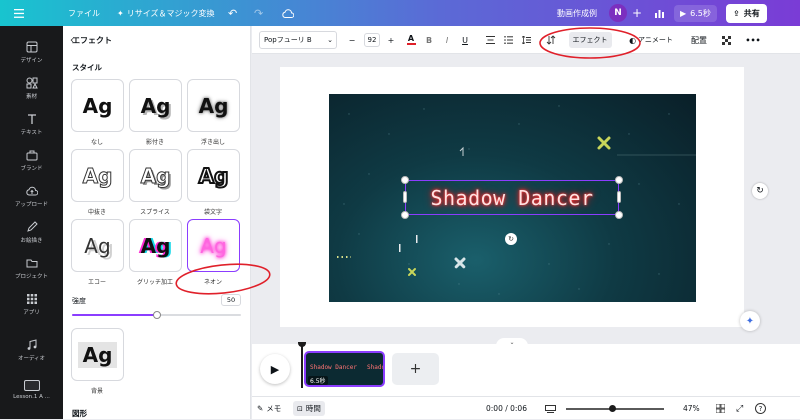 This screenshot has height=420, width=800. Describe the element at coordinates (31, 344) in the screenshot. I see `music-icon` at that location.